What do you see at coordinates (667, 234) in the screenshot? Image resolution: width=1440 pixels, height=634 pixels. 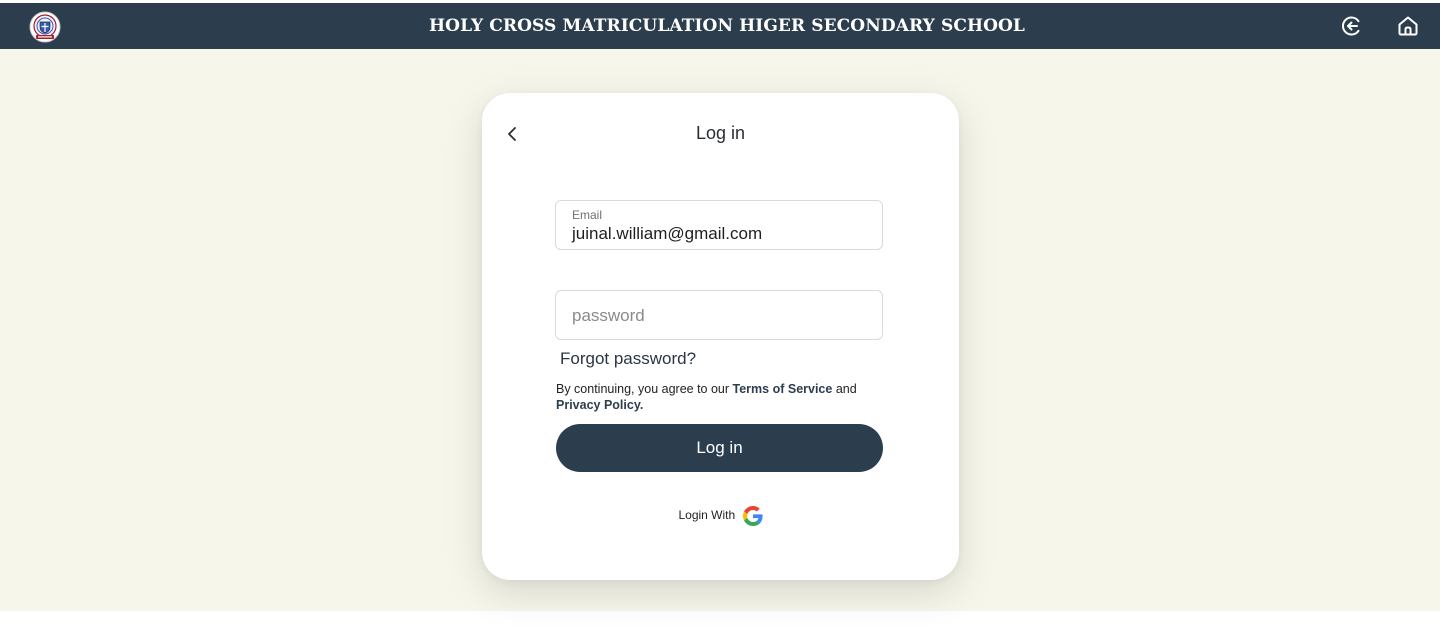 I see `email-value: juinal.william@gmail.com` at bounding box center [667, 234].